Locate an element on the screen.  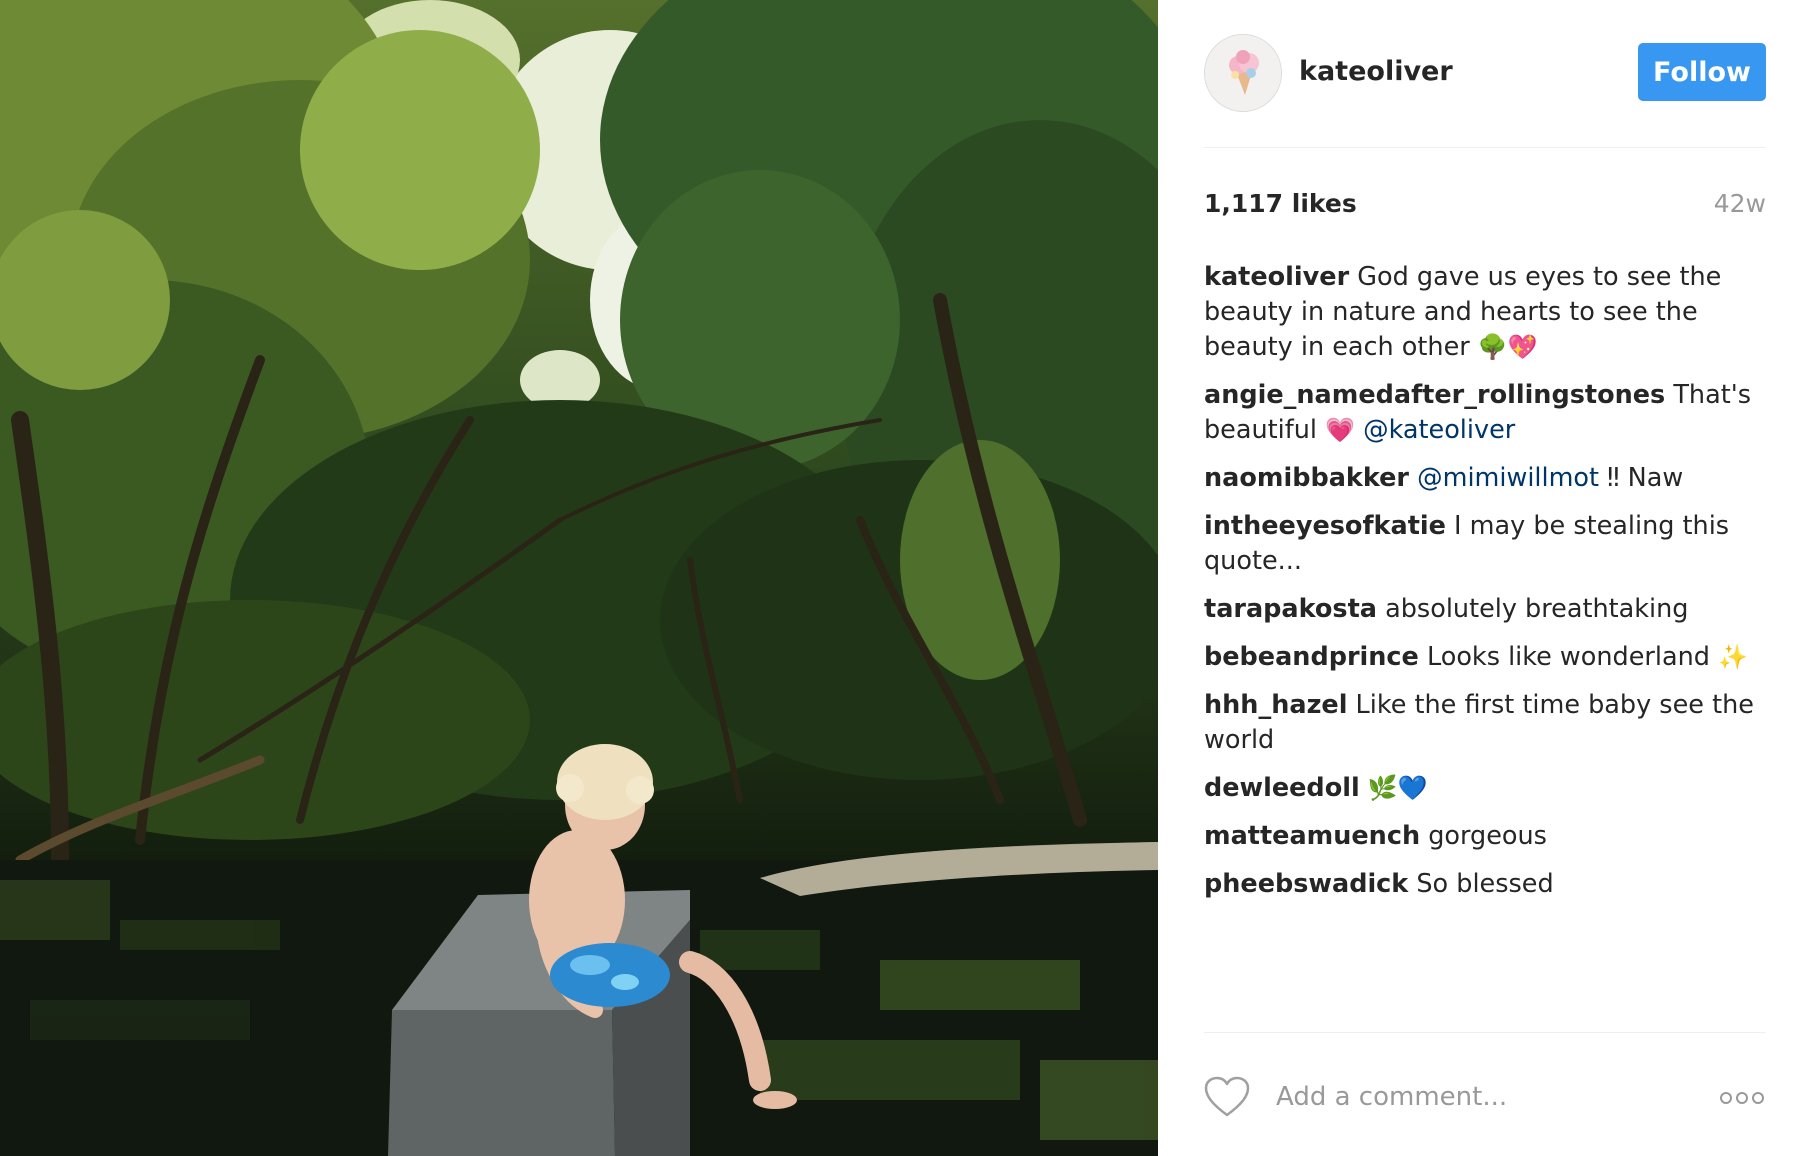
avatar is located at coordinates (1243, 73).